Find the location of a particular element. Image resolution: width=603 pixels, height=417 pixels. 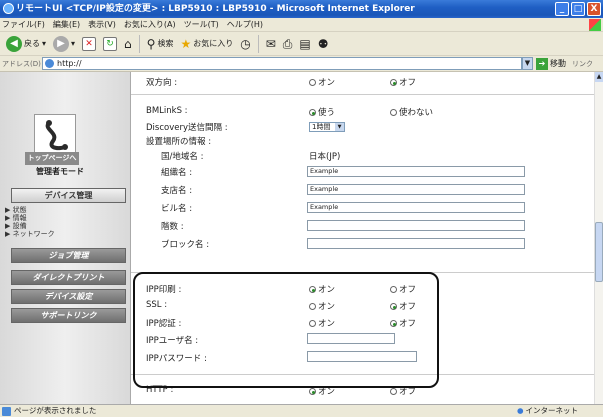

block-input is located at coordinates (416, 243).